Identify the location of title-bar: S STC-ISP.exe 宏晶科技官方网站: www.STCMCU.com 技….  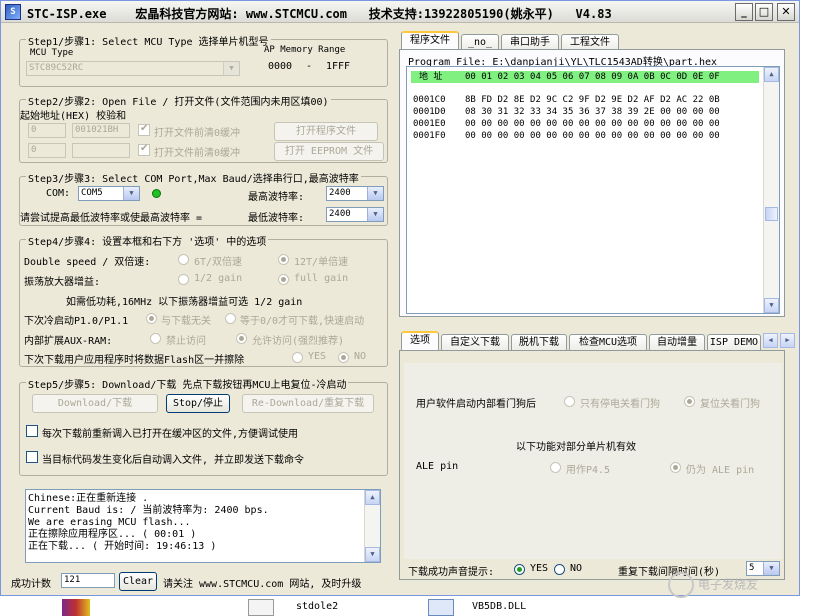
(400, 12).